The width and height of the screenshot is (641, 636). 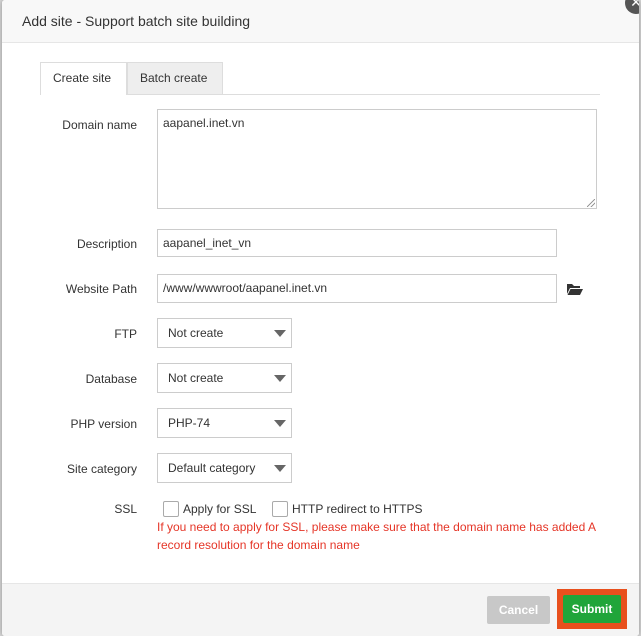 What do you see at coordinates (204, 123) in the screenshot?
I see `domain-value: aapanel.inet.vn` at bounding box center [204, 123].